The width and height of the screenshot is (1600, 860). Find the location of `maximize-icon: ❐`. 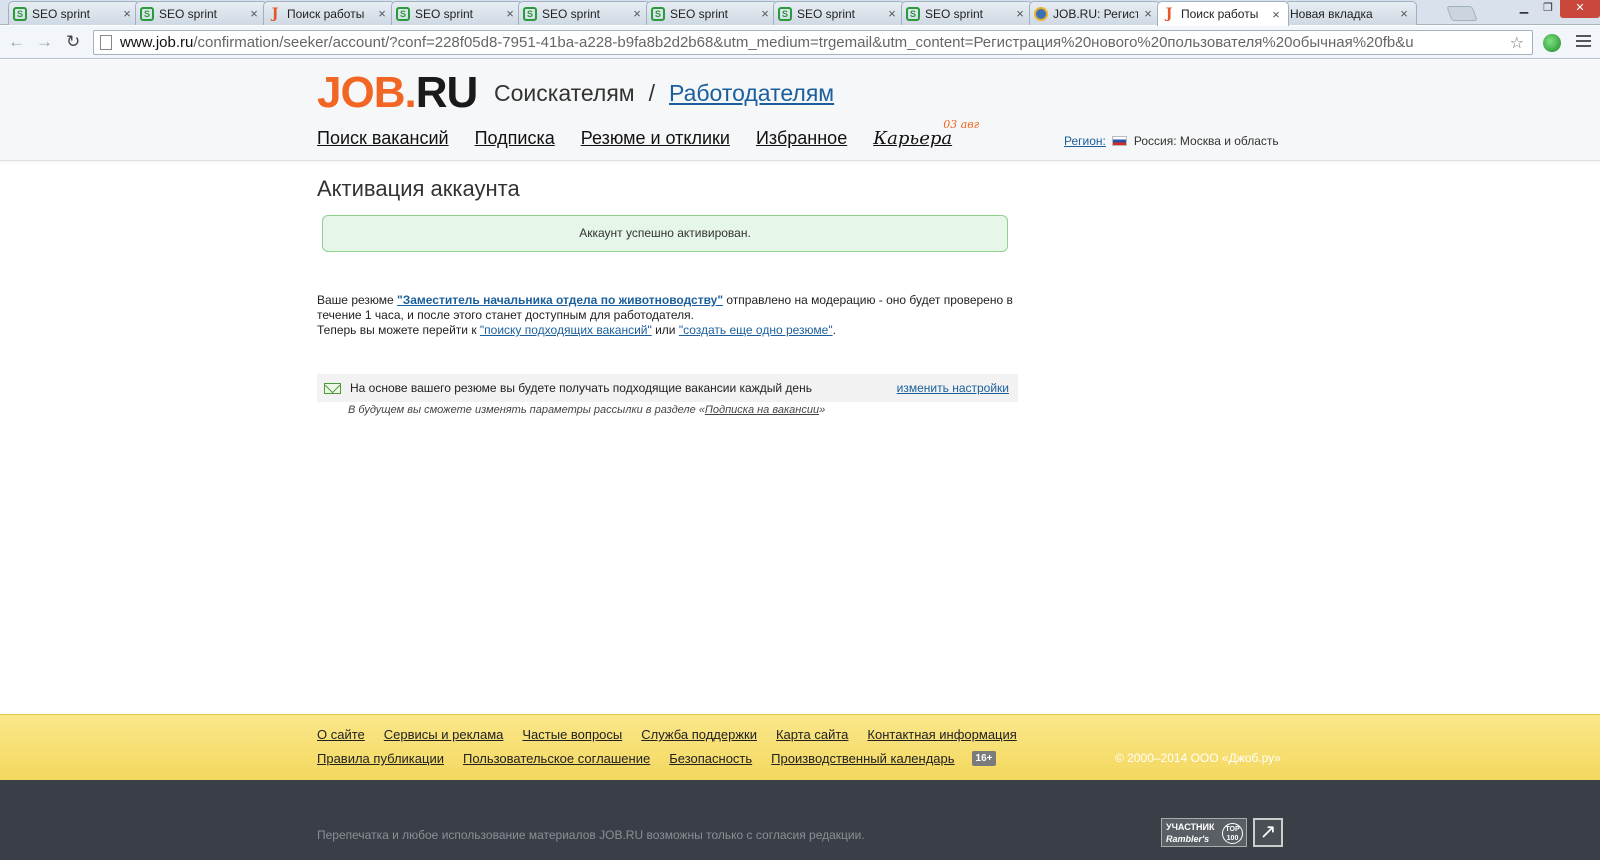

maximize-icon: ❐ is located at coordinates (1548, 9).